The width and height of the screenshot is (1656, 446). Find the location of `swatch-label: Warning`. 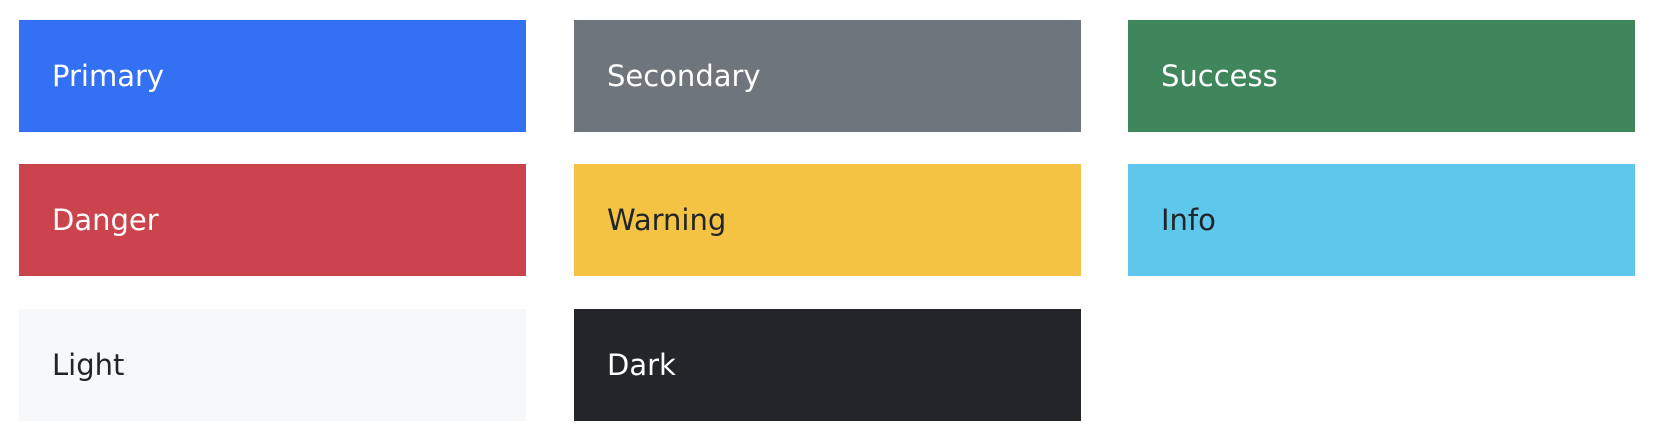

swatch-label: Warning is located at coordinates (667, 219).